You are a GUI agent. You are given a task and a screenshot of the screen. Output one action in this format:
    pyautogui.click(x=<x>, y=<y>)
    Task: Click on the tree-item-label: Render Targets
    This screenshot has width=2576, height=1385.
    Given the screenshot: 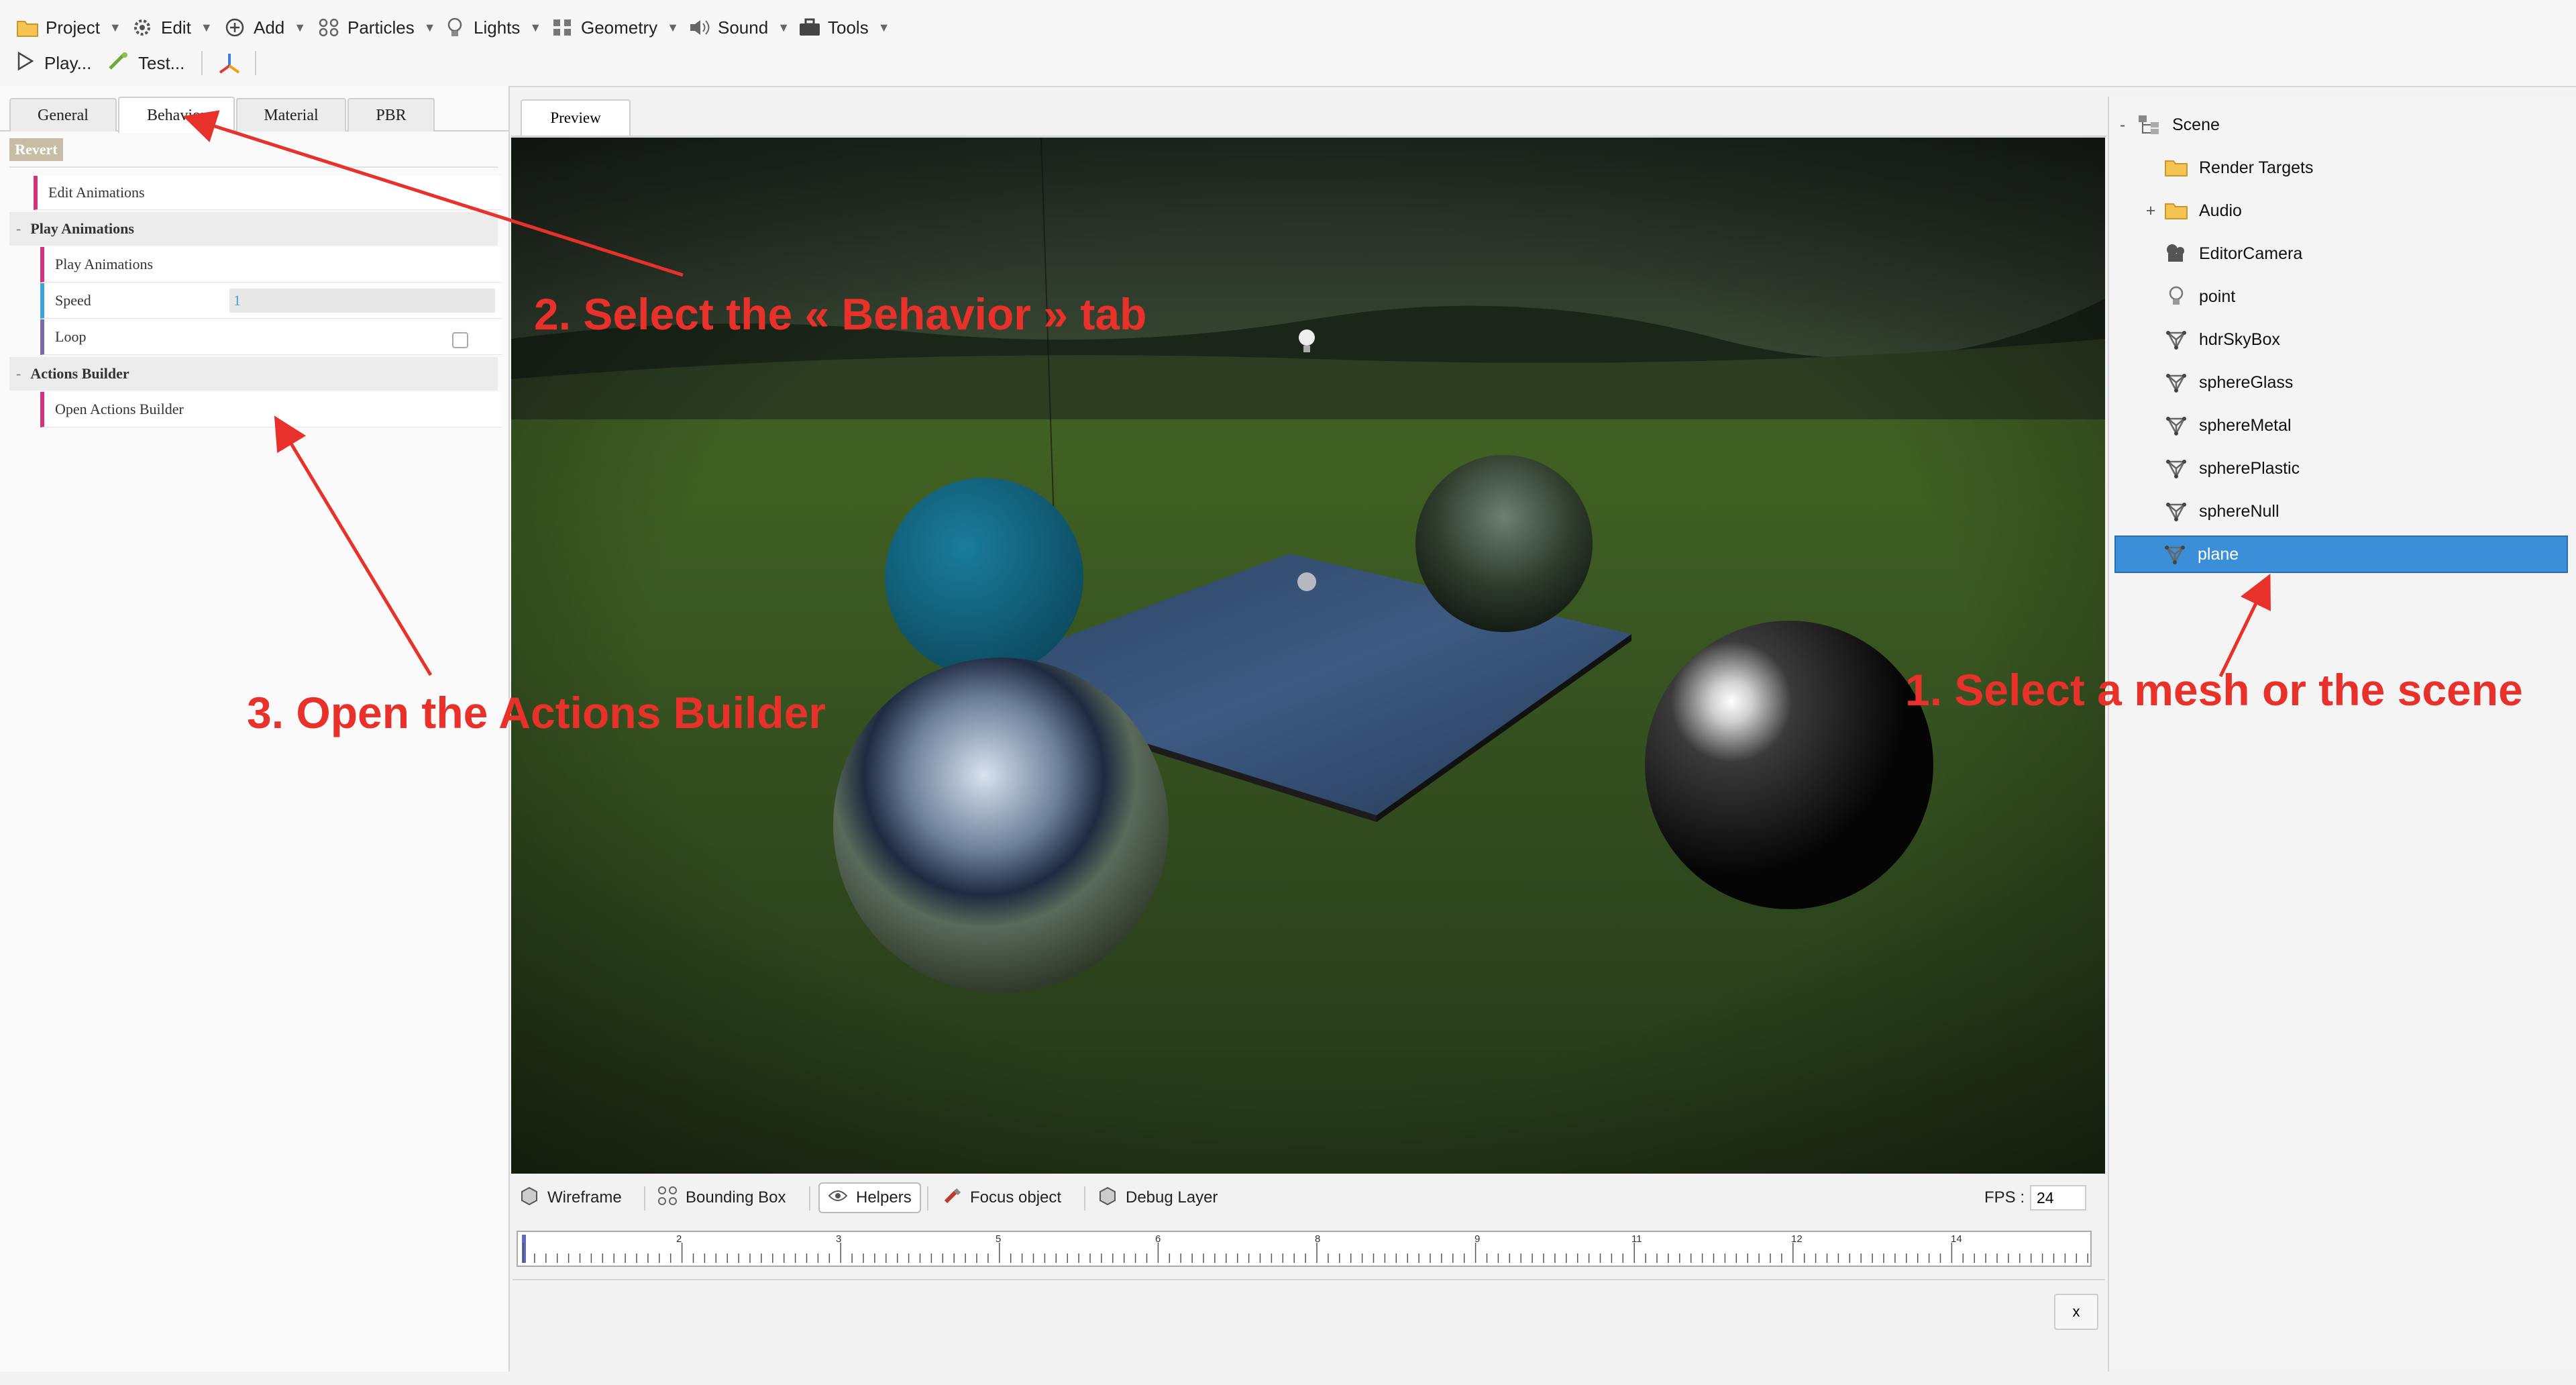 What is the action you would take?
    pyautogui.click(x=2256, y=167)
    